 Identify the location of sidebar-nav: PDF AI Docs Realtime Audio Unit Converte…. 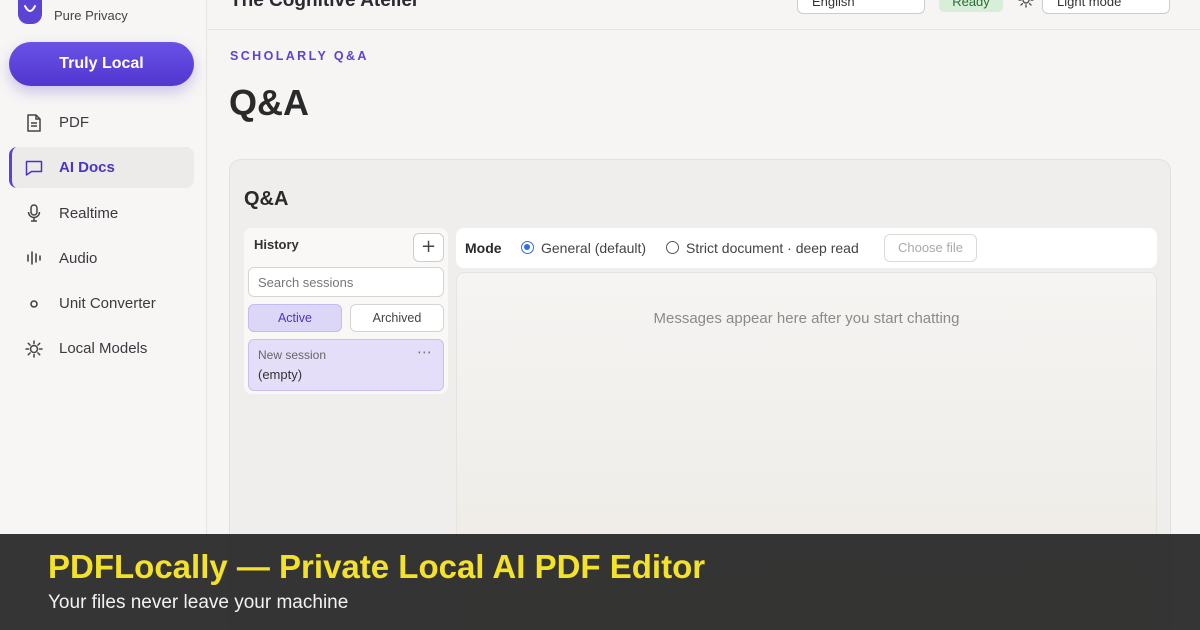
(101, 238).